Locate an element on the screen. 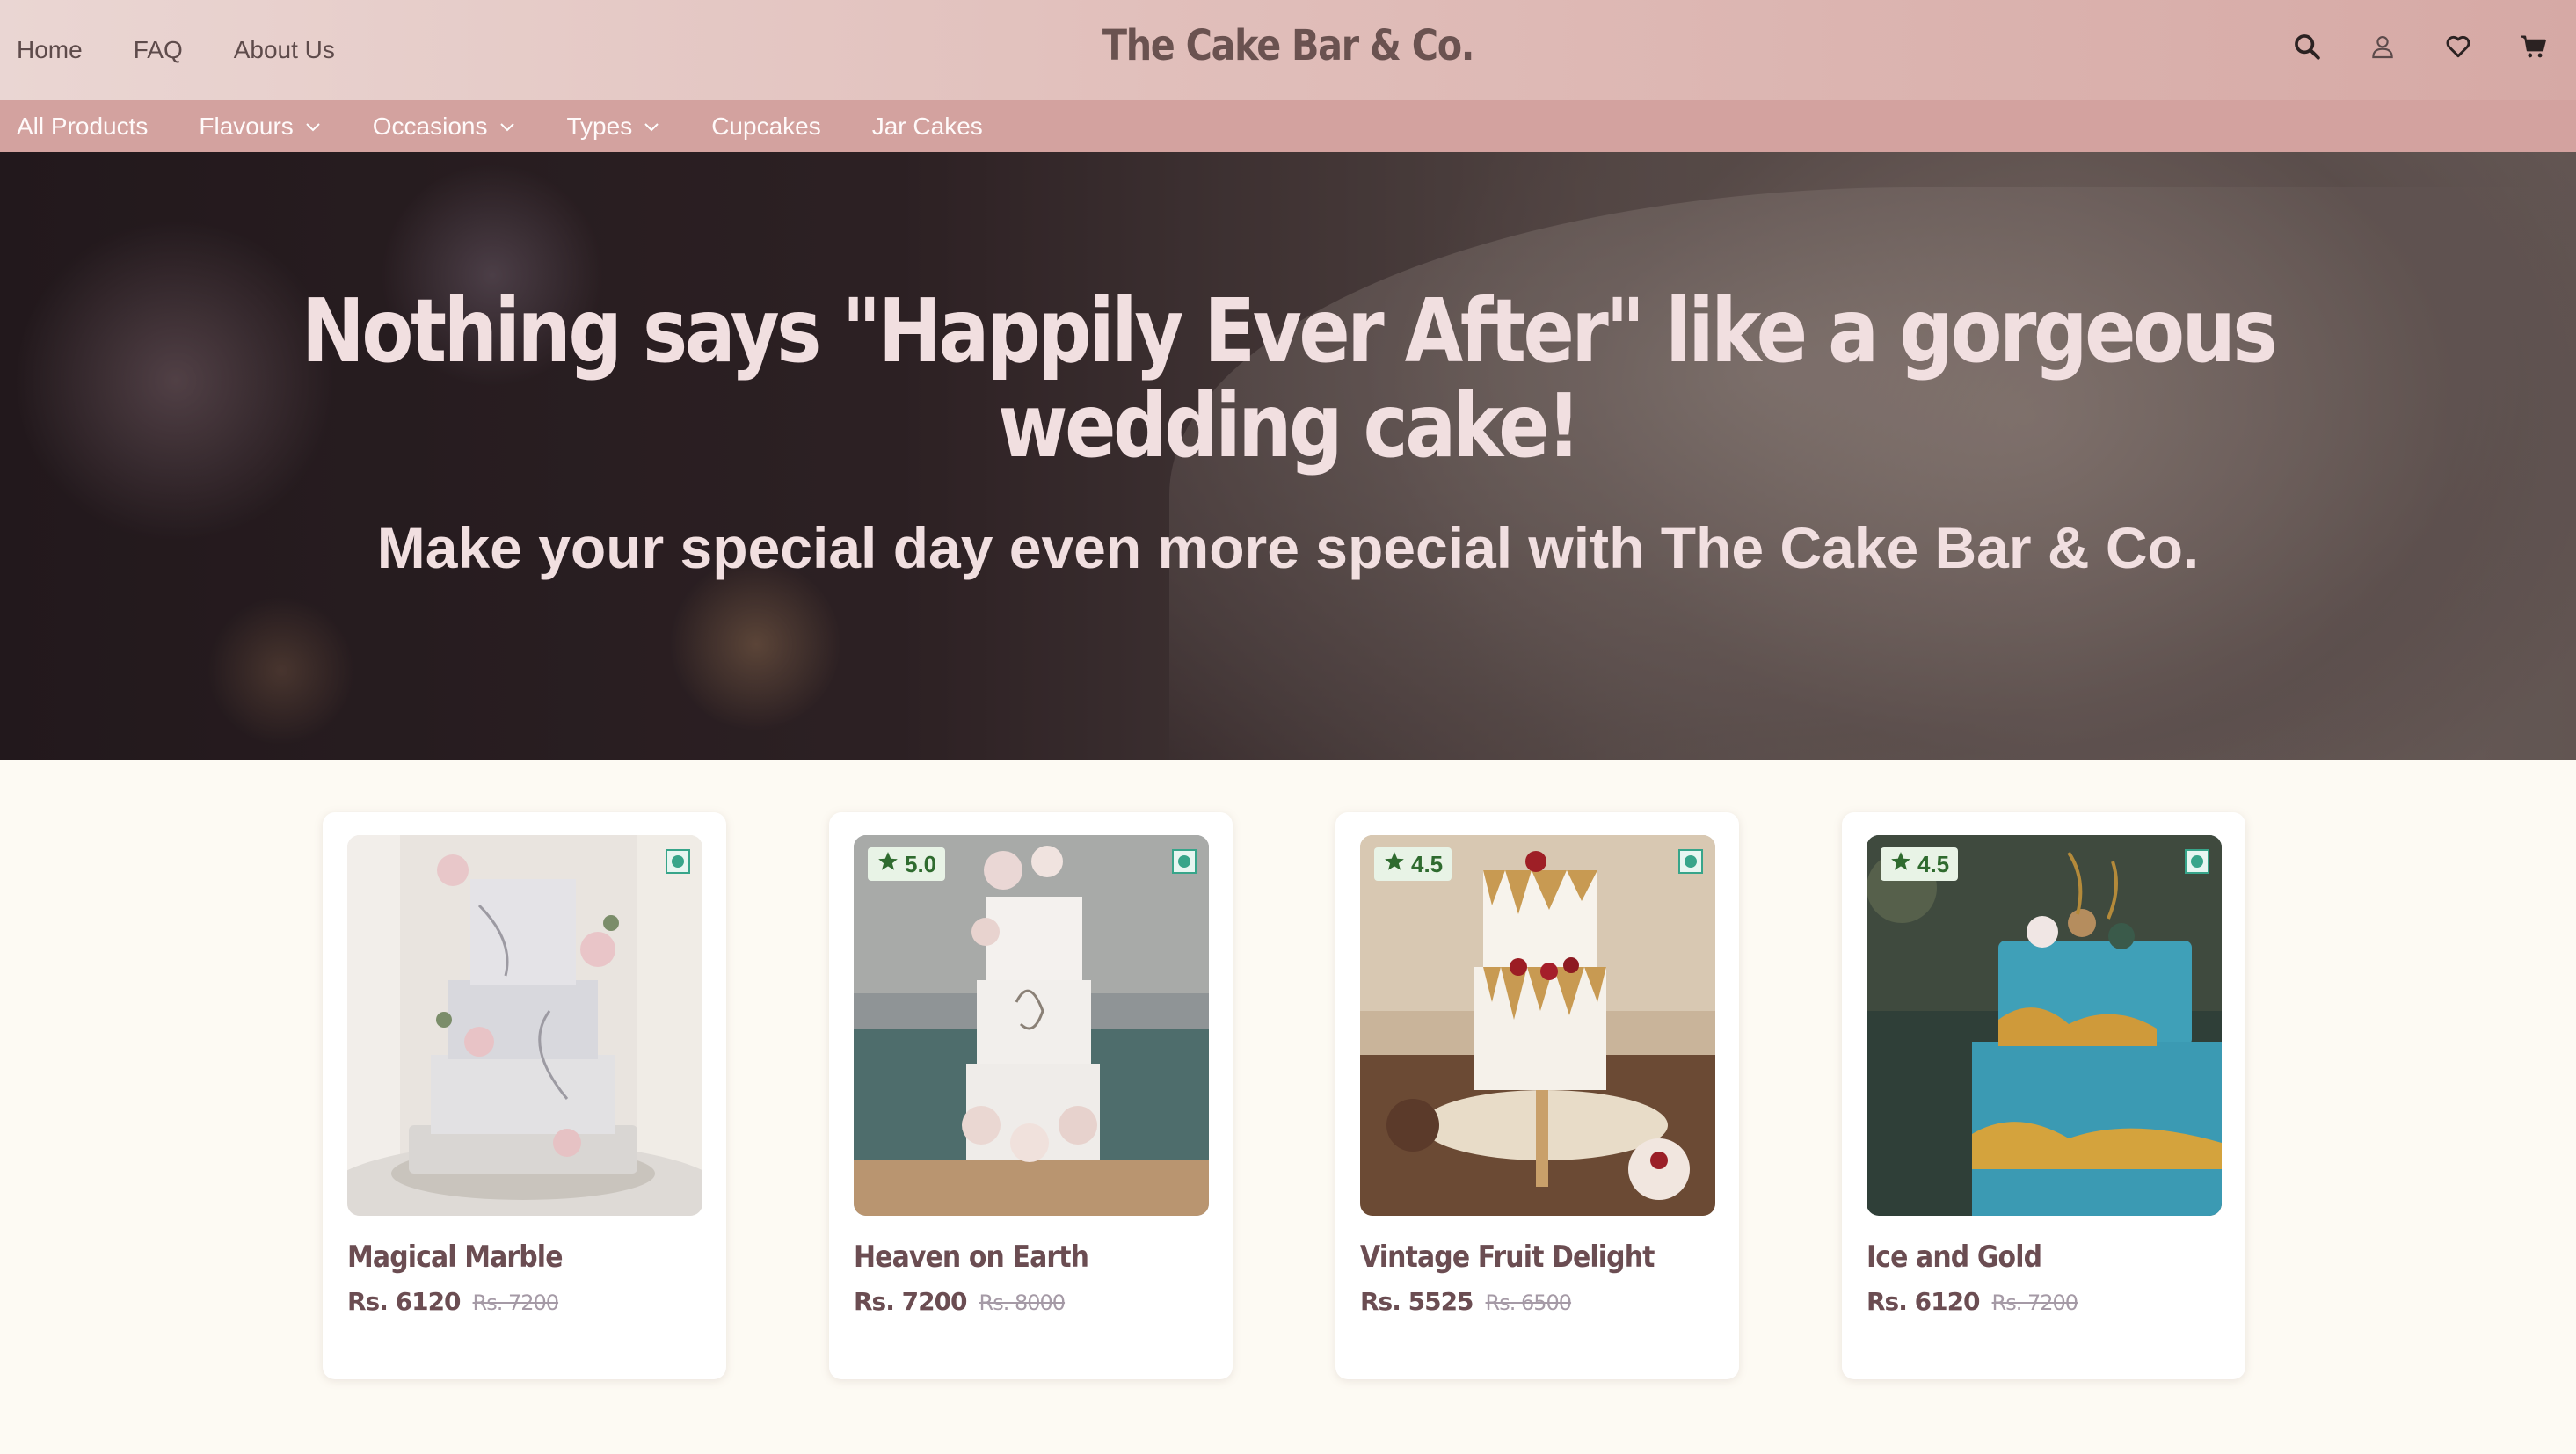 The width and height of the screenshot is (2576, 1454). product-price: Rs. 7200 Rs. 8000 is located at coordinates (960, 1301).